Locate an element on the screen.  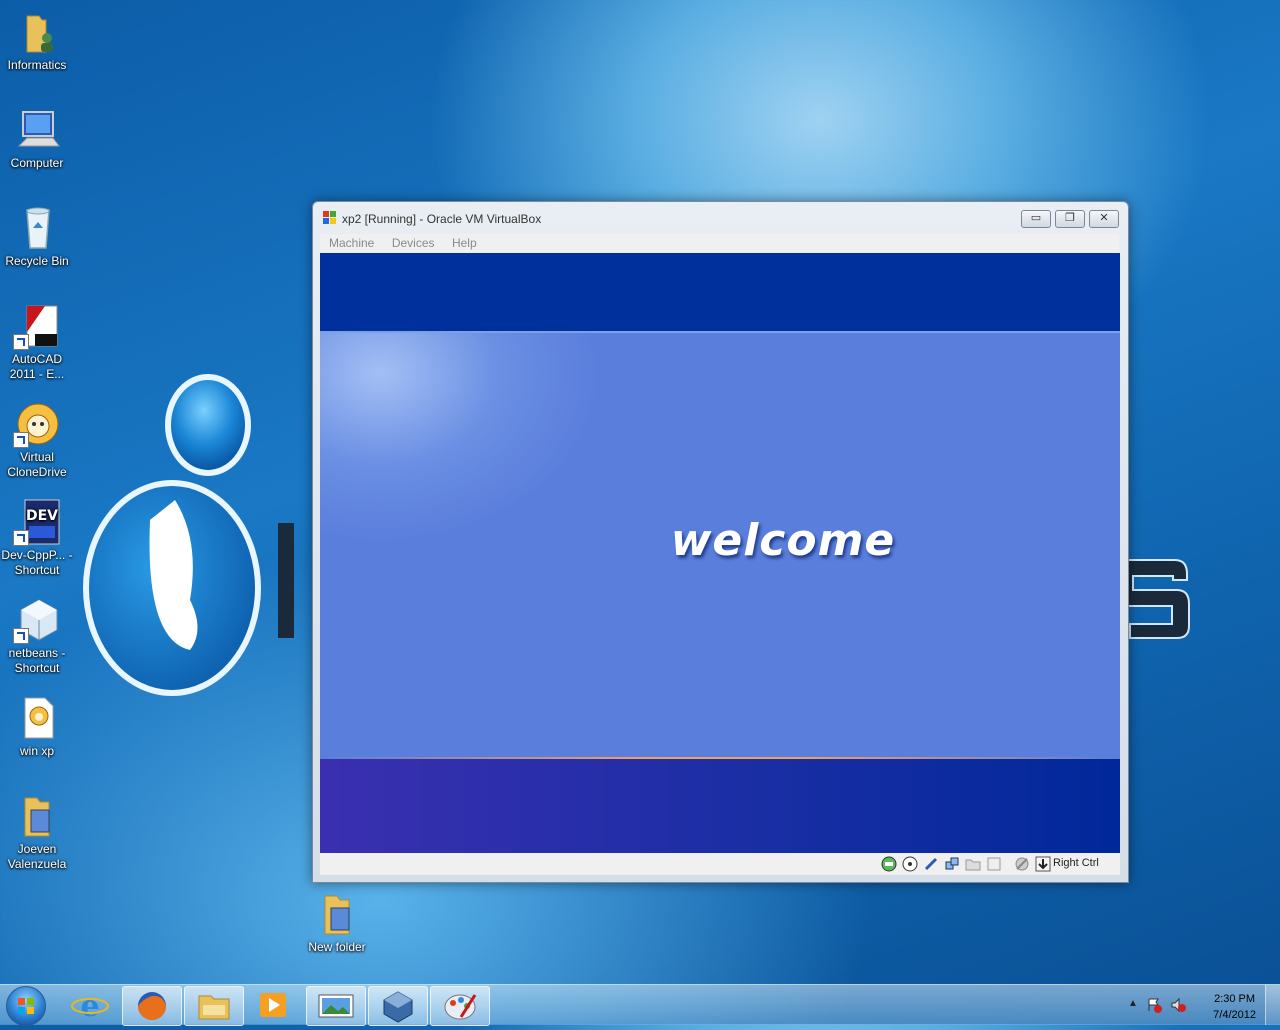
xp-bottom-band is located at coordinates (720, 806).